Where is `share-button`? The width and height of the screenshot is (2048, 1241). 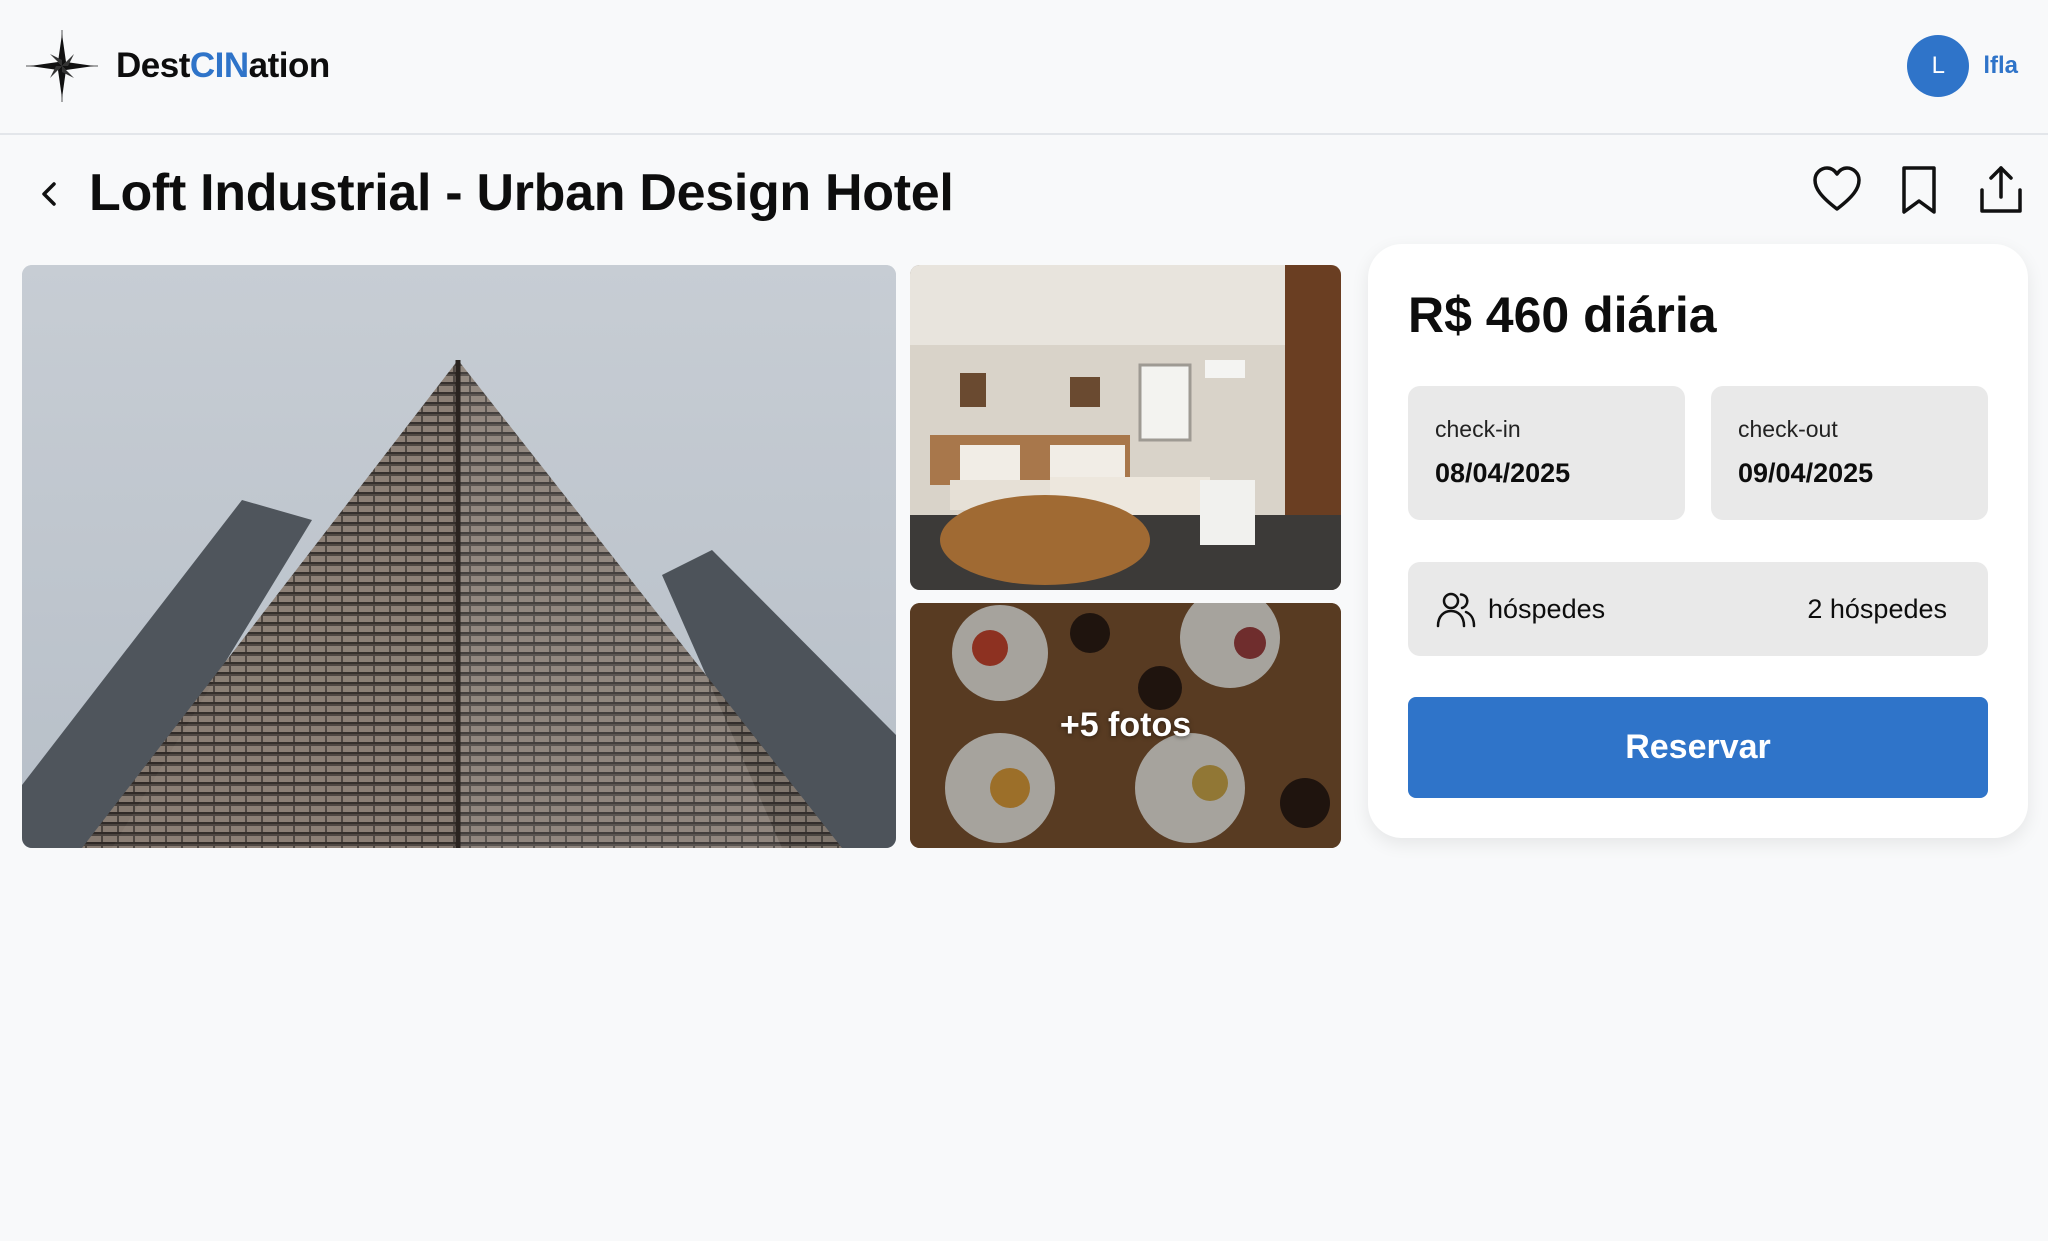 share-button is located at coordinates (2001, 190).